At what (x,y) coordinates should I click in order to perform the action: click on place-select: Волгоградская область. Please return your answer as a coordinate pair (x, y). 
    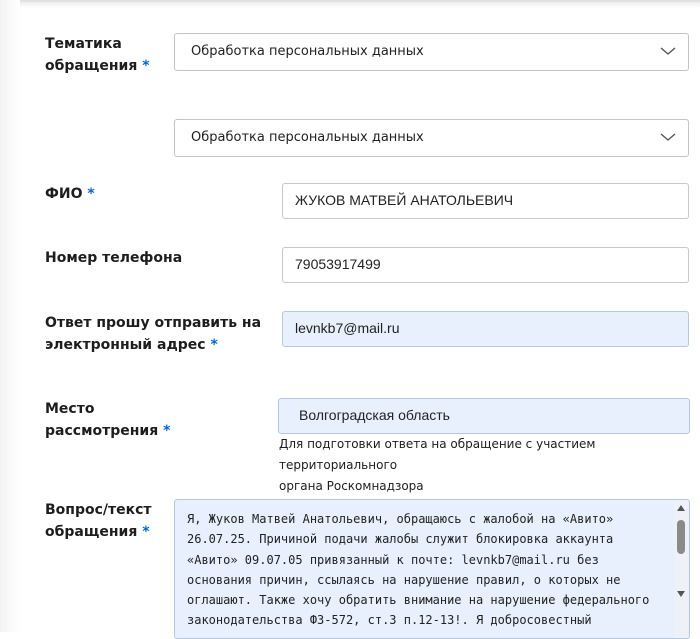
    Looking at the image, I should click on (484, 416).